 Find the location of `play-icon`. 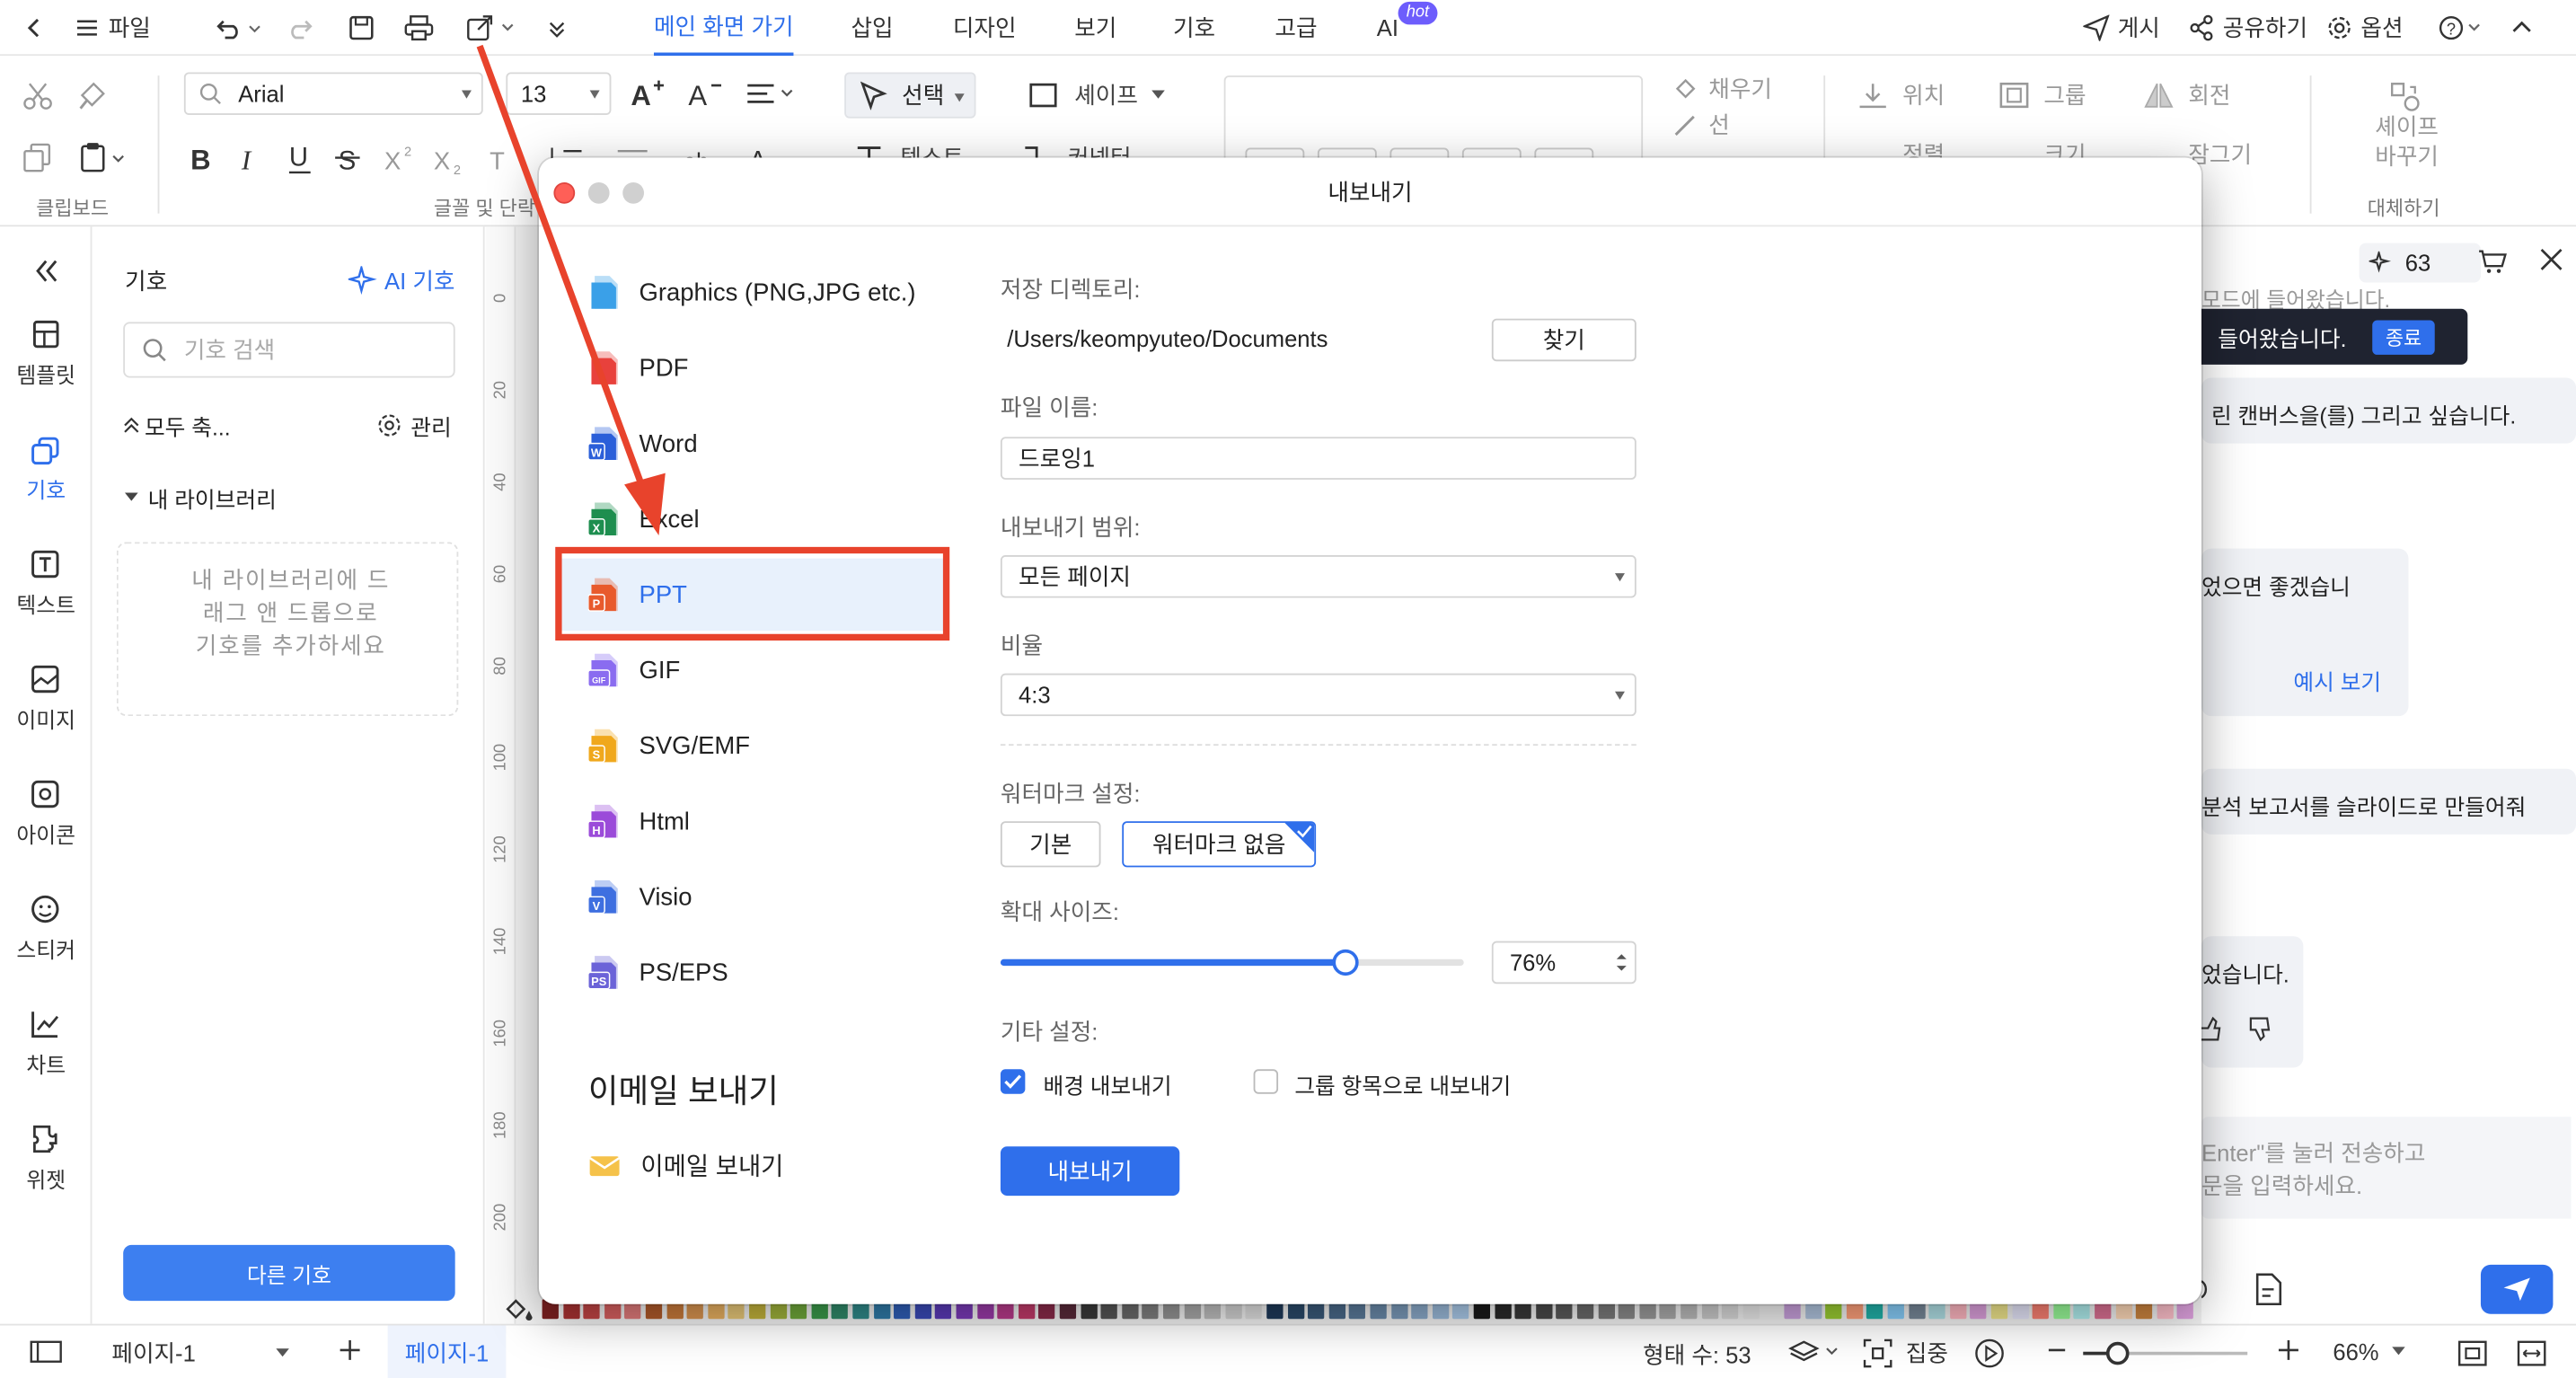

play-icon is located at coordinates (1990, 1353).